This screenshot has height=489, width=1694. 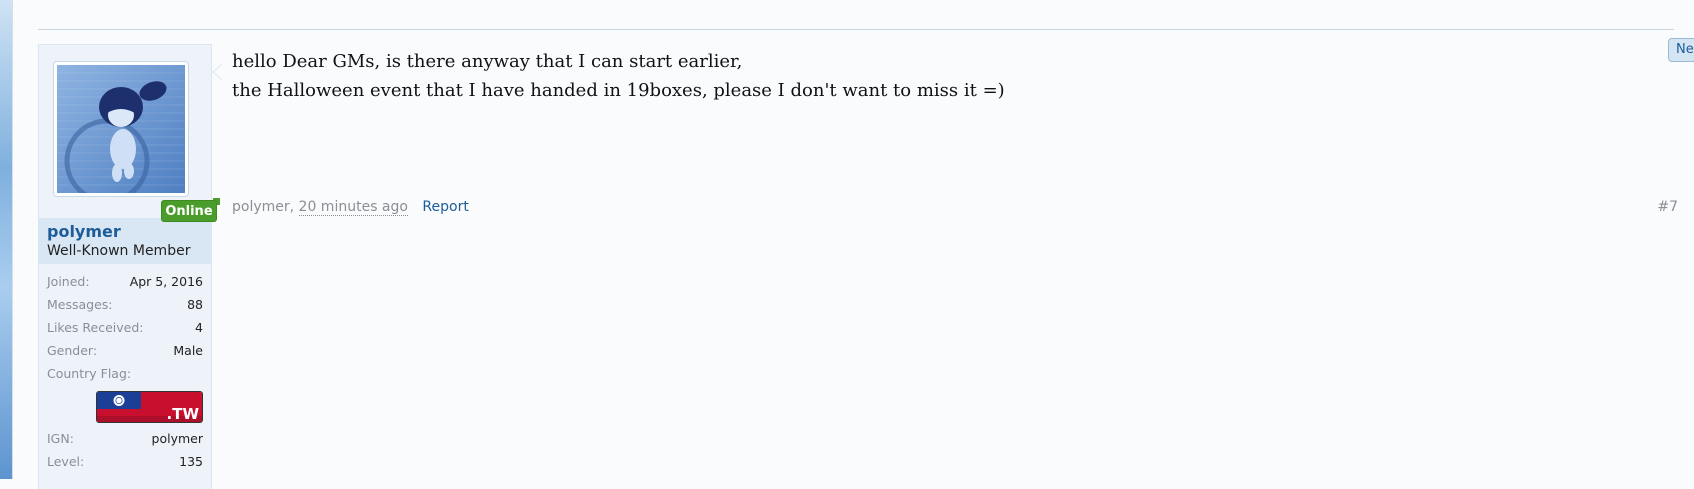 I want to click on info-label: Likes Received:, so click(x=95, y=327).